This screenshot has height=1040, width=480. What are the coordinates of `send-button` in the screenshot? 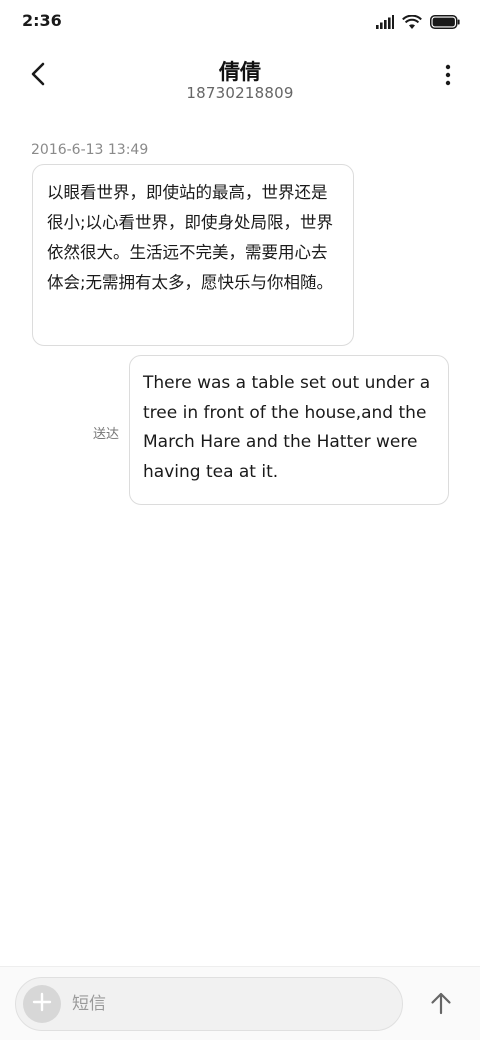 It's located at (441, 1005).